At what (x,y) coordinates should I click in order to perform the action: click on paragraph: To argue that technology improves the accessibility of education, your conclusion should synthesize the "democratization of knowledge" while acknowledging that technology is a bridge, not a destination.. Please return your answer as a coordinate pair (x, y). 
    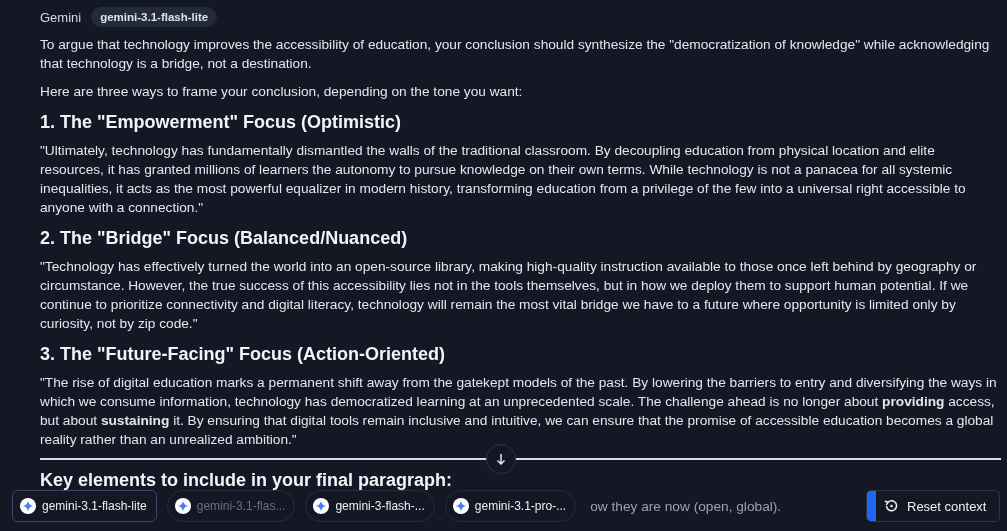
    Looking at the image, I should click on (515, 54).